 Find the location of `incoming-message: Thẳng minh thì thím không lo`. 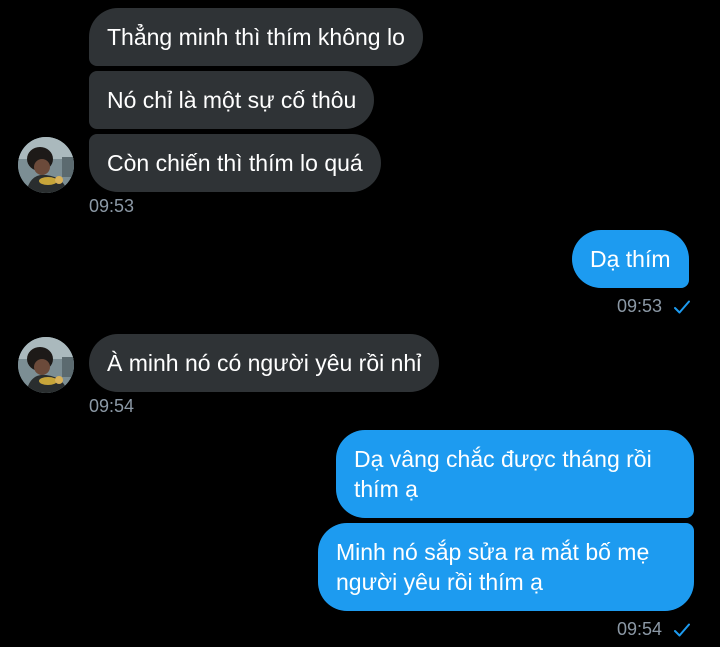

incoming-message: Thẳng minh thì thím không lo is located at coordinates (256, 37).